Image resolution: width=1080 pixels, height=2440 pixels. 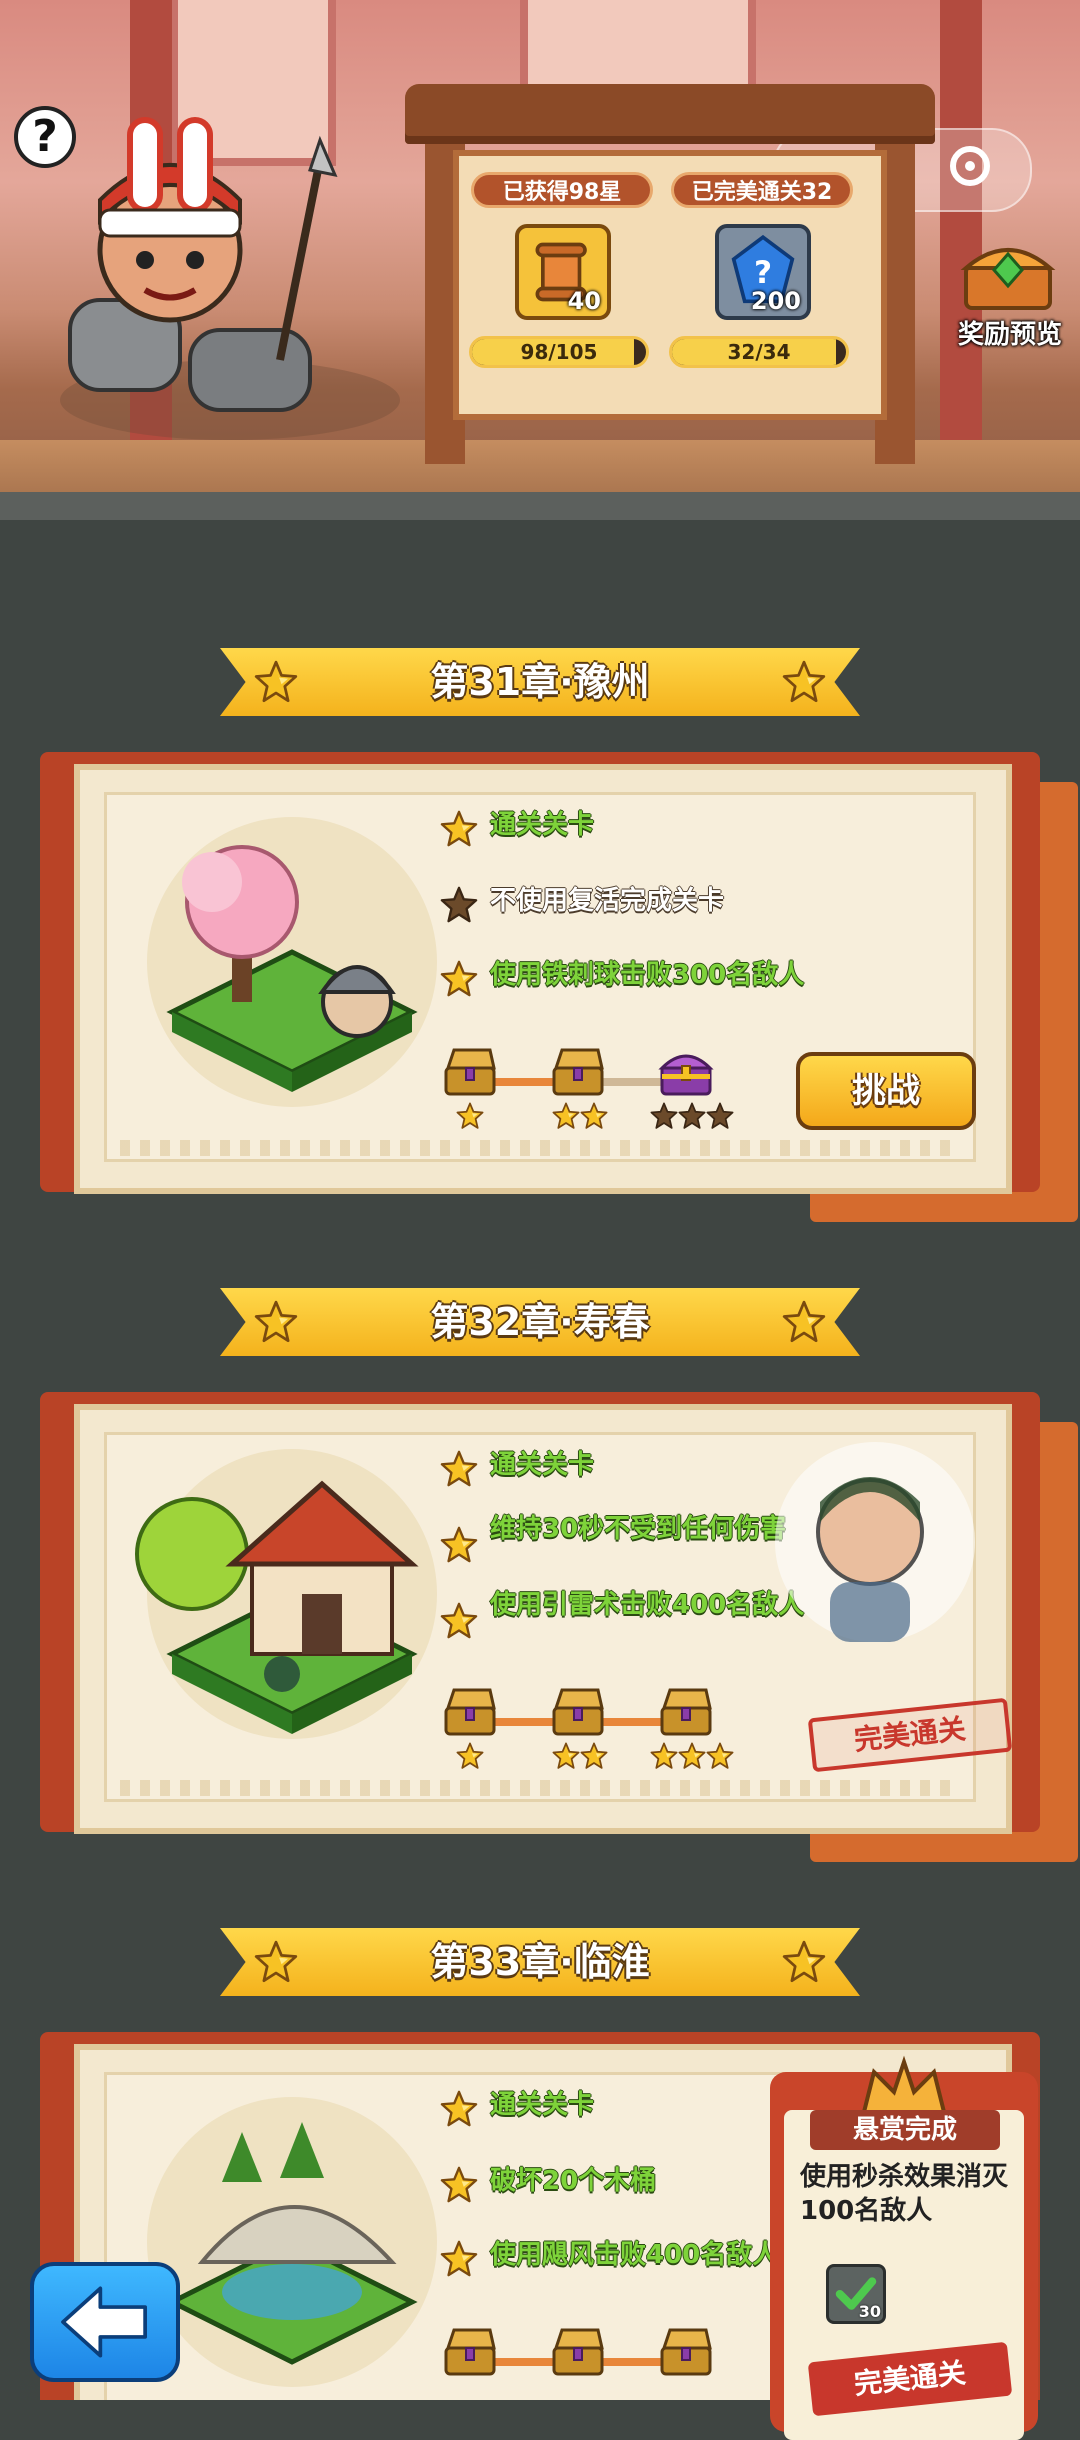 I want to click on hero-character-illustration, so click(x=230, y=278).